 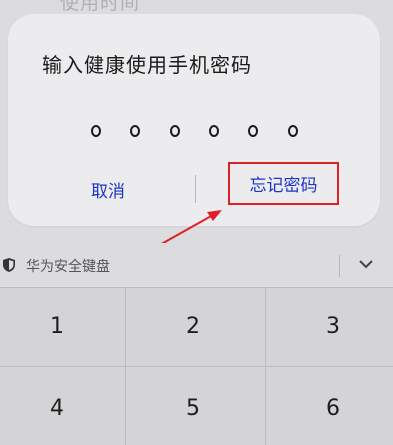 I want to click on forgot-password-button: 忘记密码, so click(x=283, y=183).